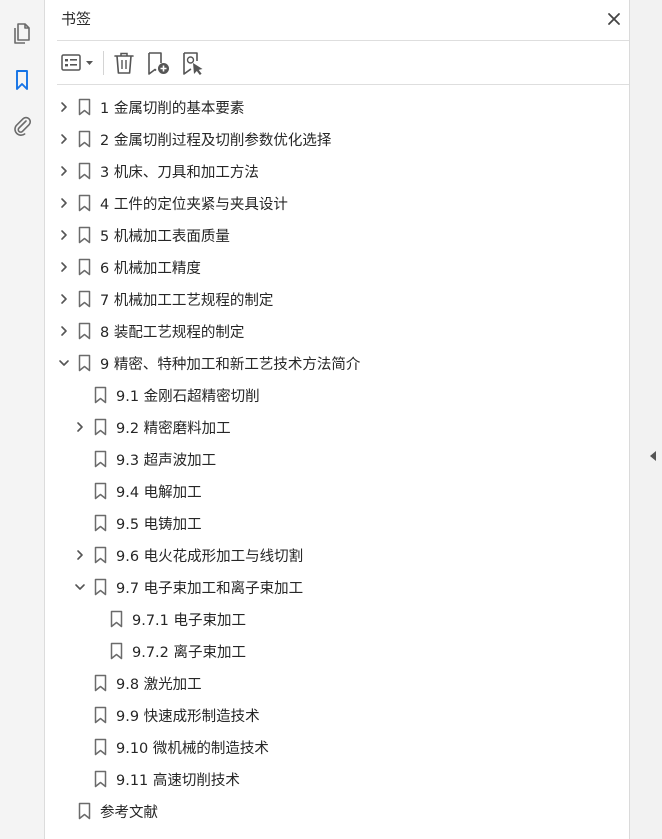 The image size is (662, 839). What do you see at coordinates (22, 80) in the screenshot?
I see `bookmark-icon` at bounding box center [22, 80].